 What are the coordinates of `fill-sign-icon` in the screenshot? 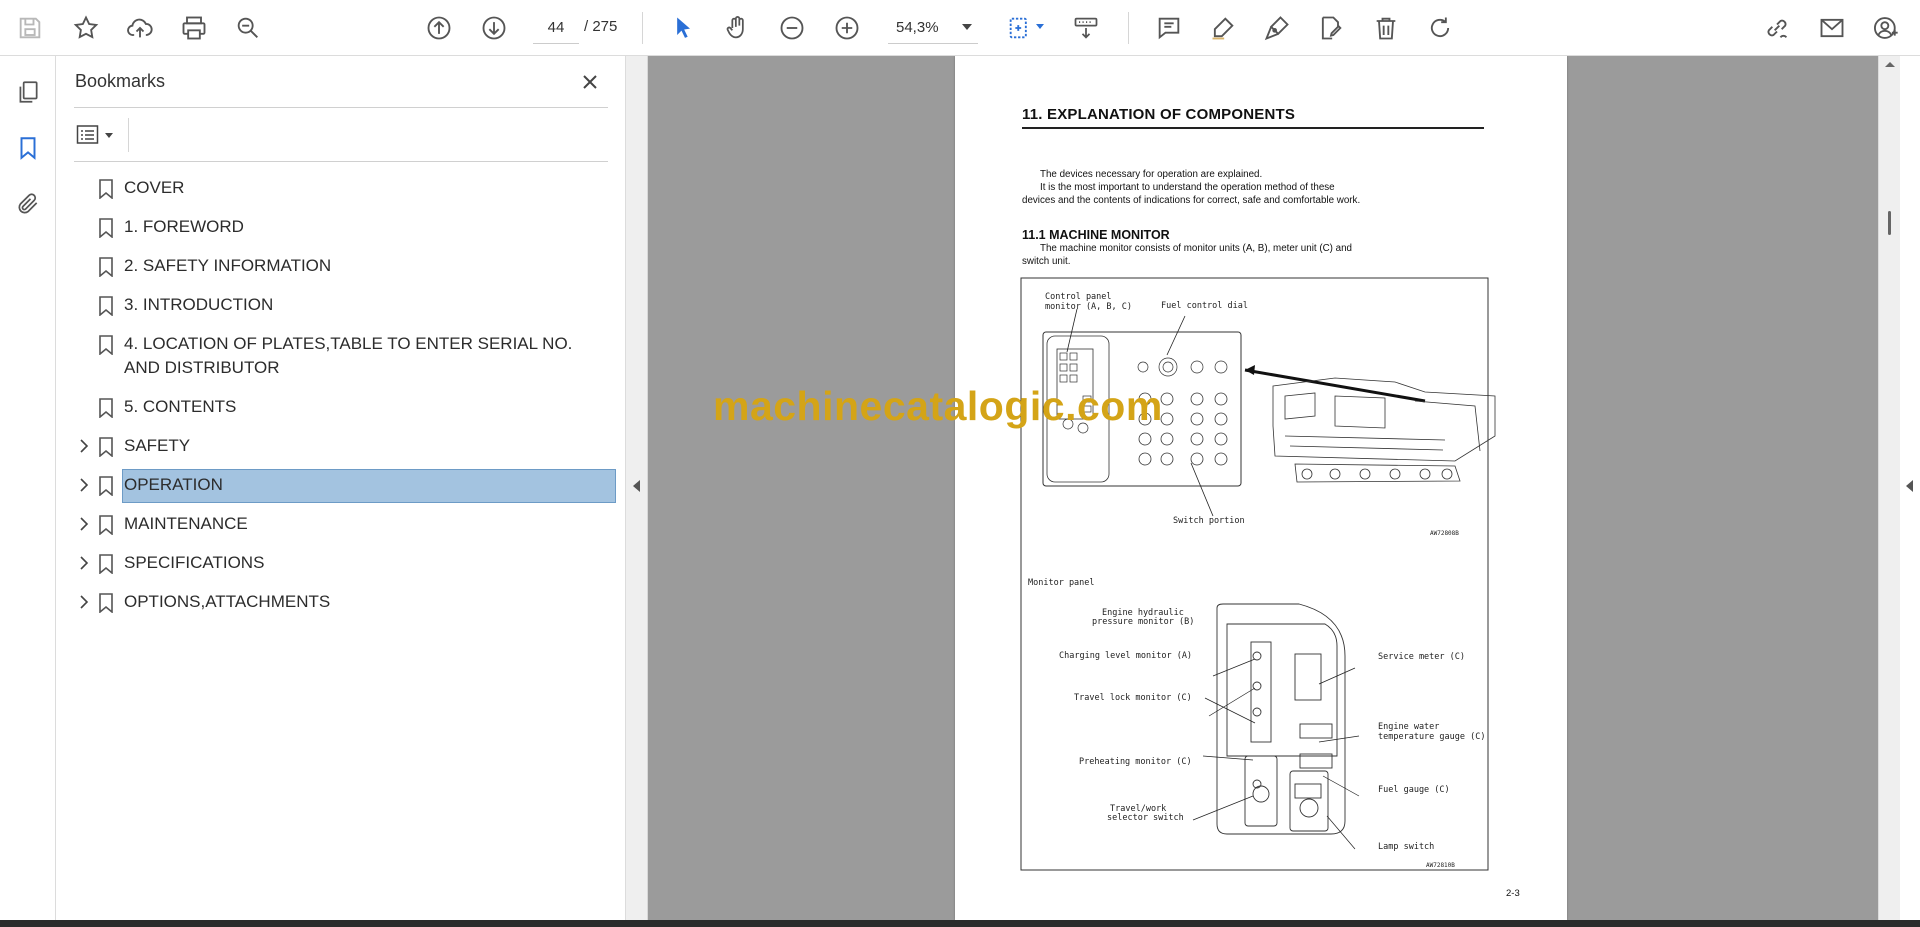 It's located at (1331, 28).